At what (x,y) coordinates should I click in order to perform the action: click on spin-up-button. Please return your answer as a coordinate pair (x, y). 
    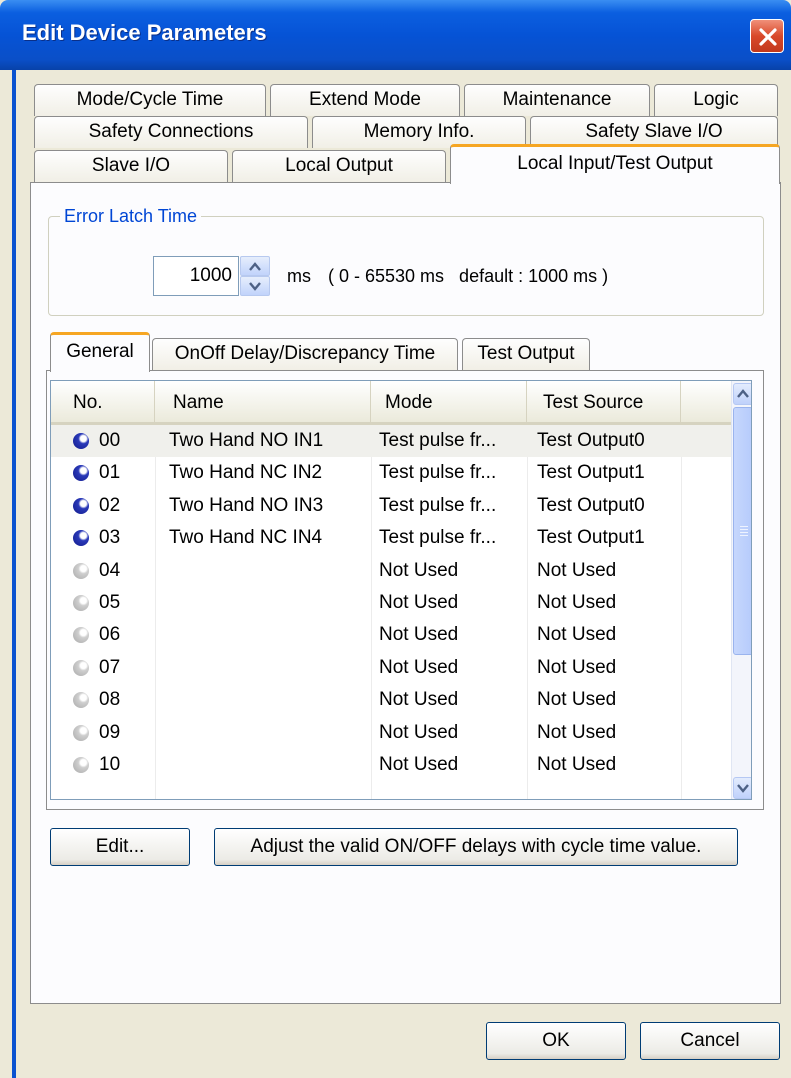
    Looking at the image, I should click on (255, 266).